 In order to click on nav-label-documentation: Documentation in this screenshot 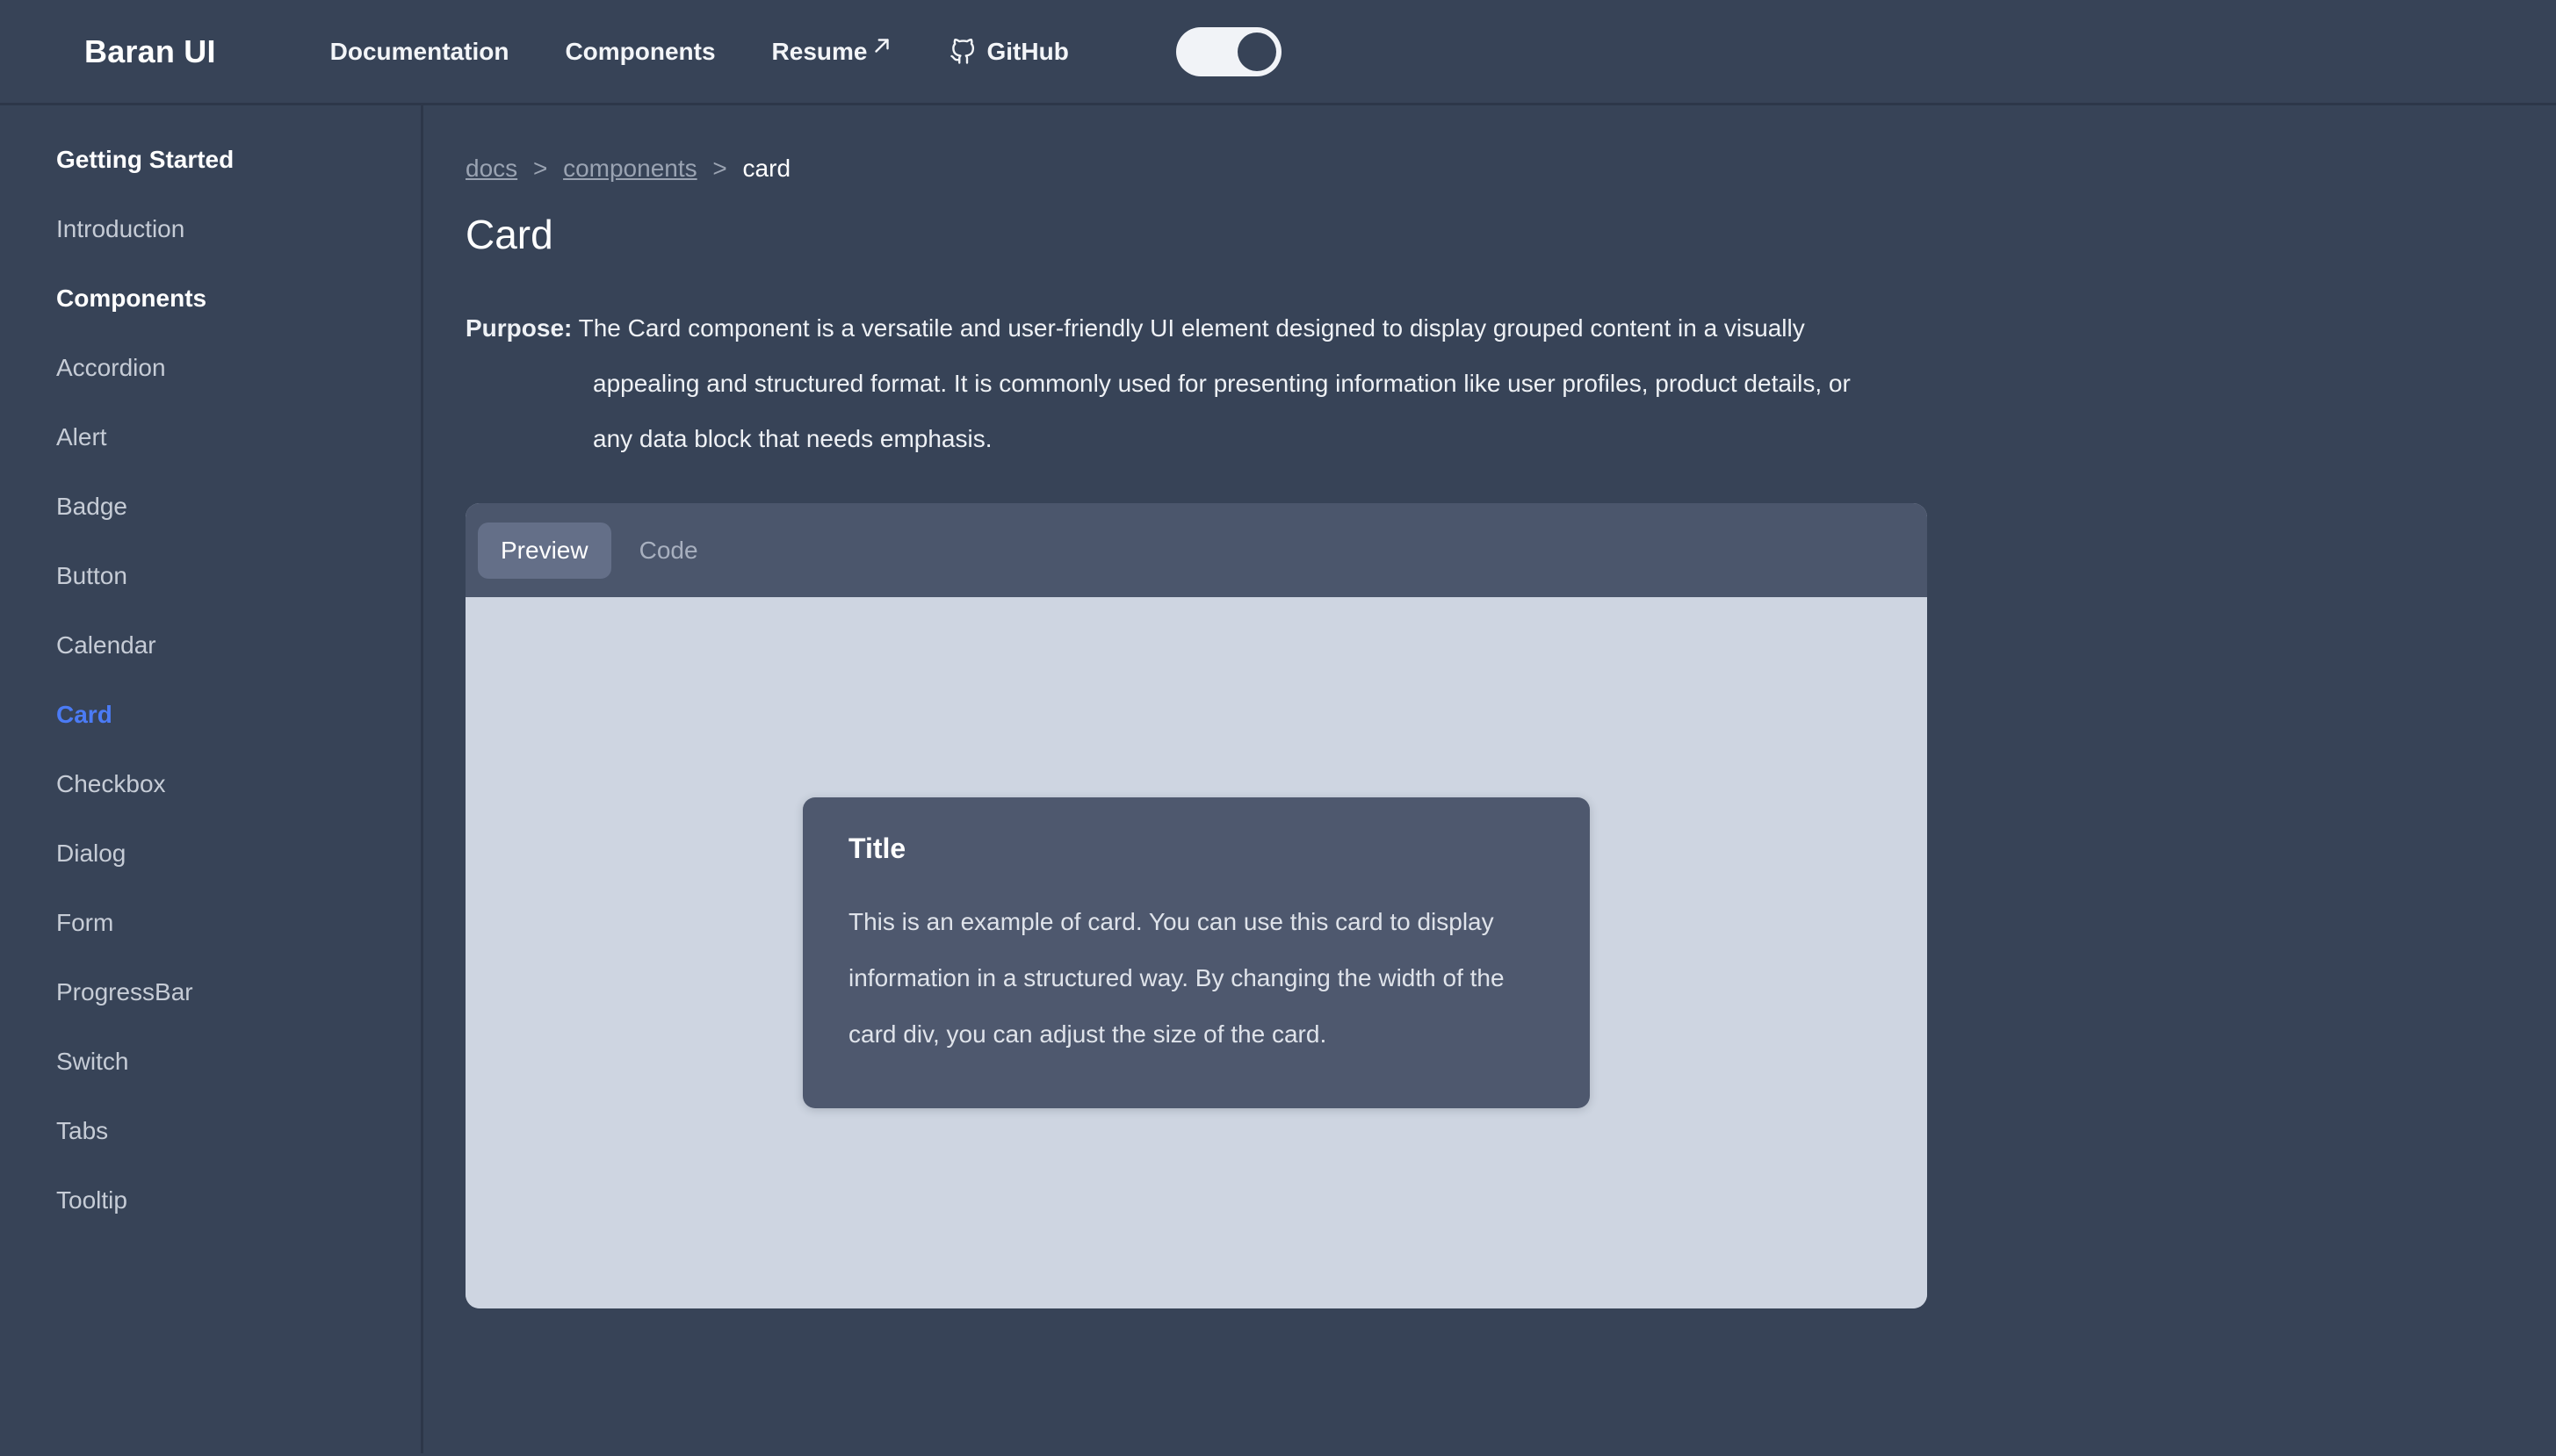, I will do `click(419, 51)`.